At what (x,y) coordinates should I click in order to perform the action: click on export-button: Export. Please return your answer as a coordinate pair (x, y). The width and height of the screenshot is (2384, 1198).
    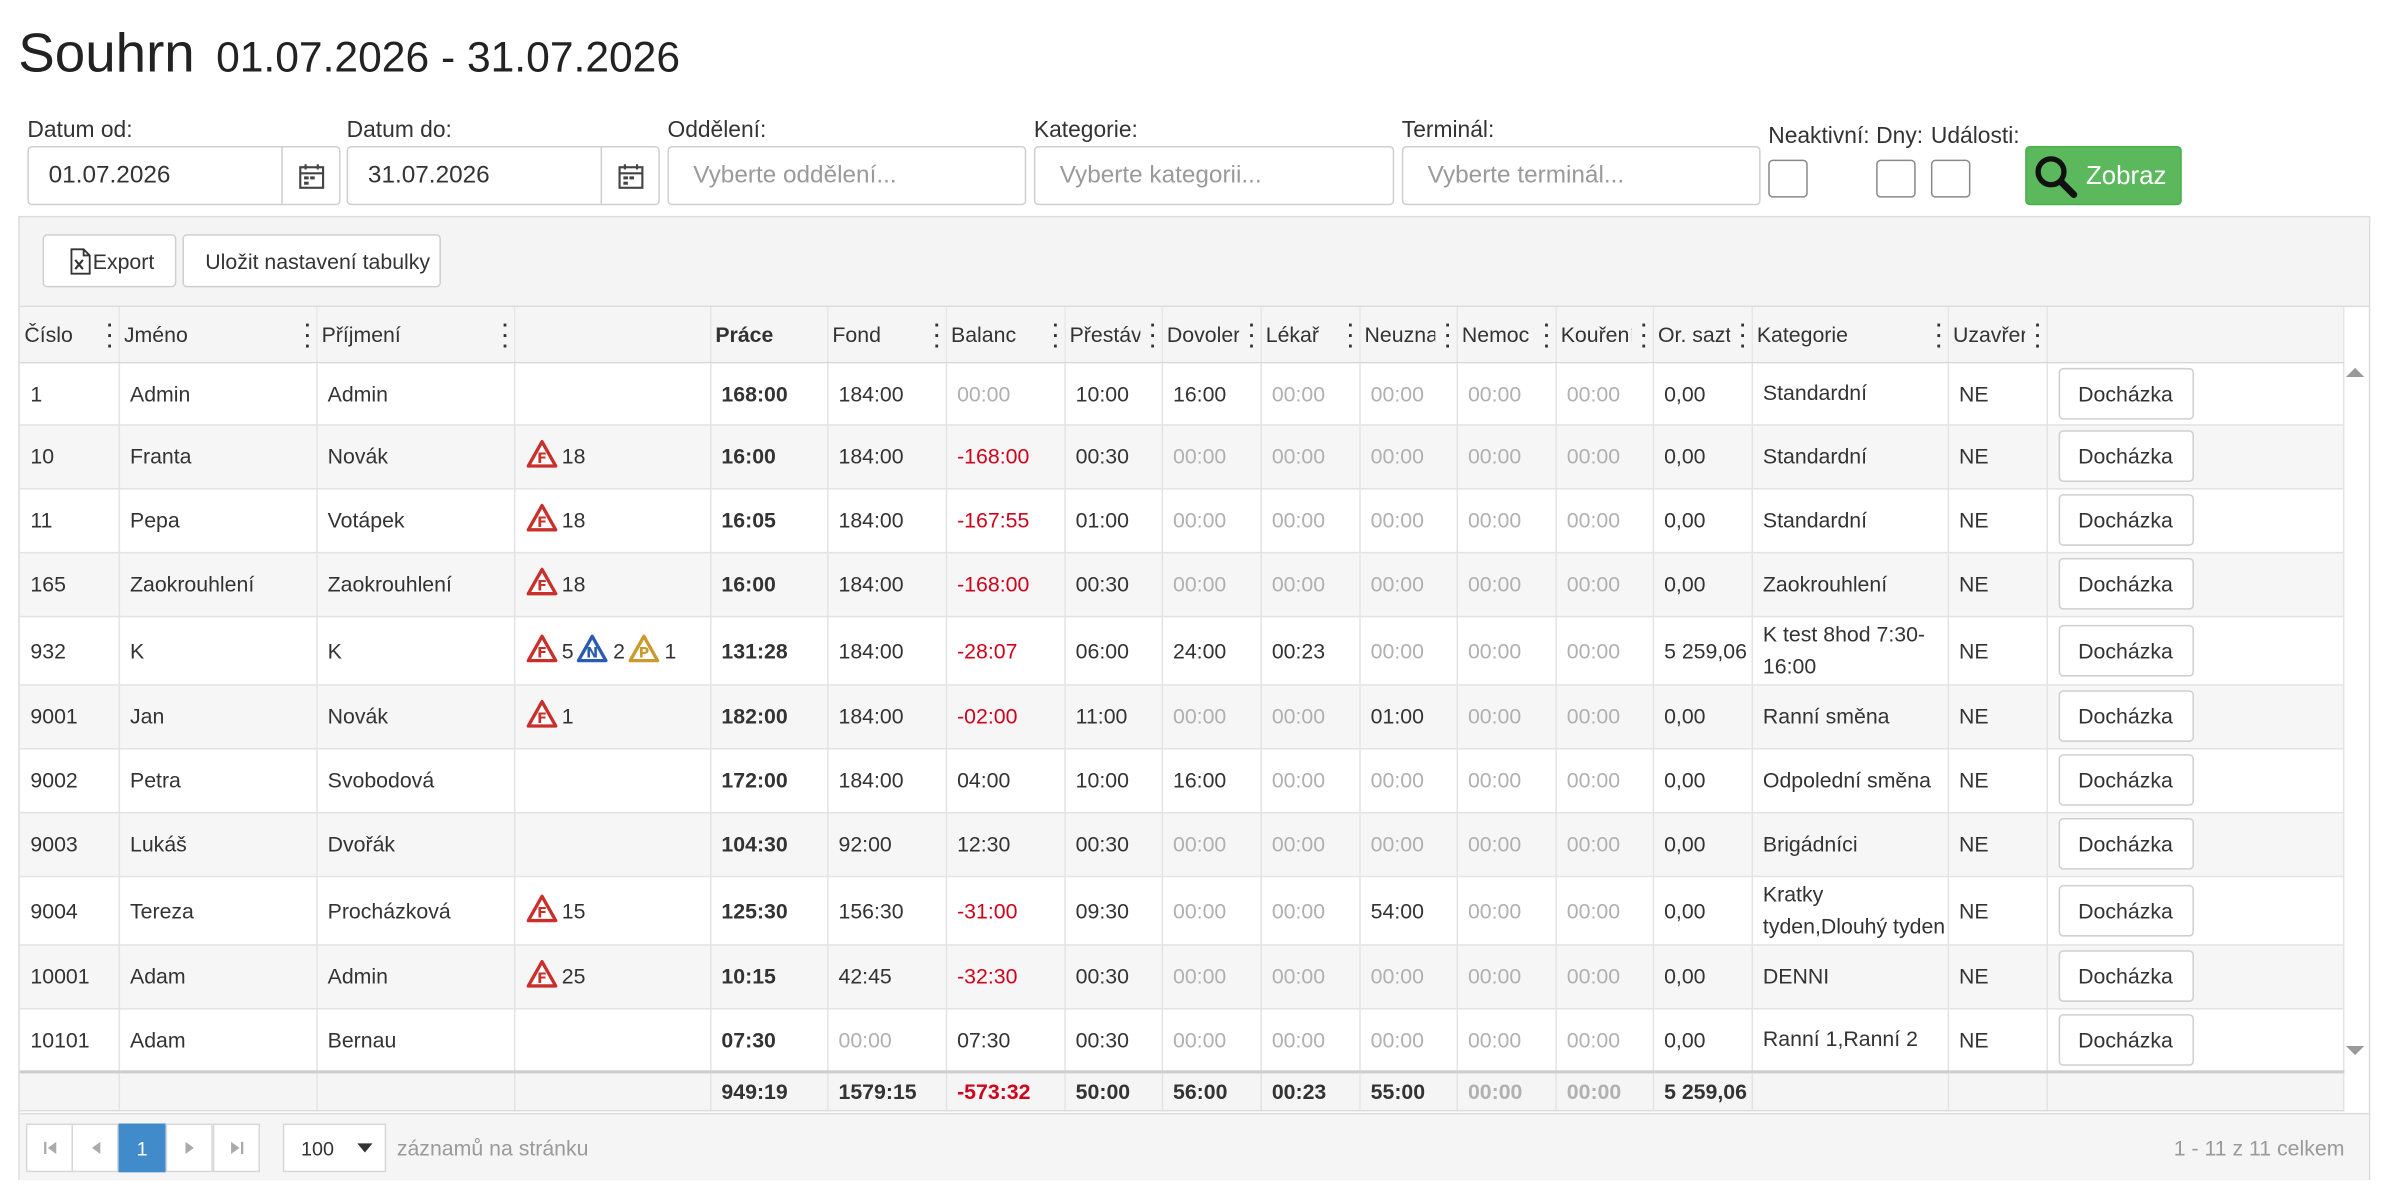
    Looking at the image, I should click on (109, 261).